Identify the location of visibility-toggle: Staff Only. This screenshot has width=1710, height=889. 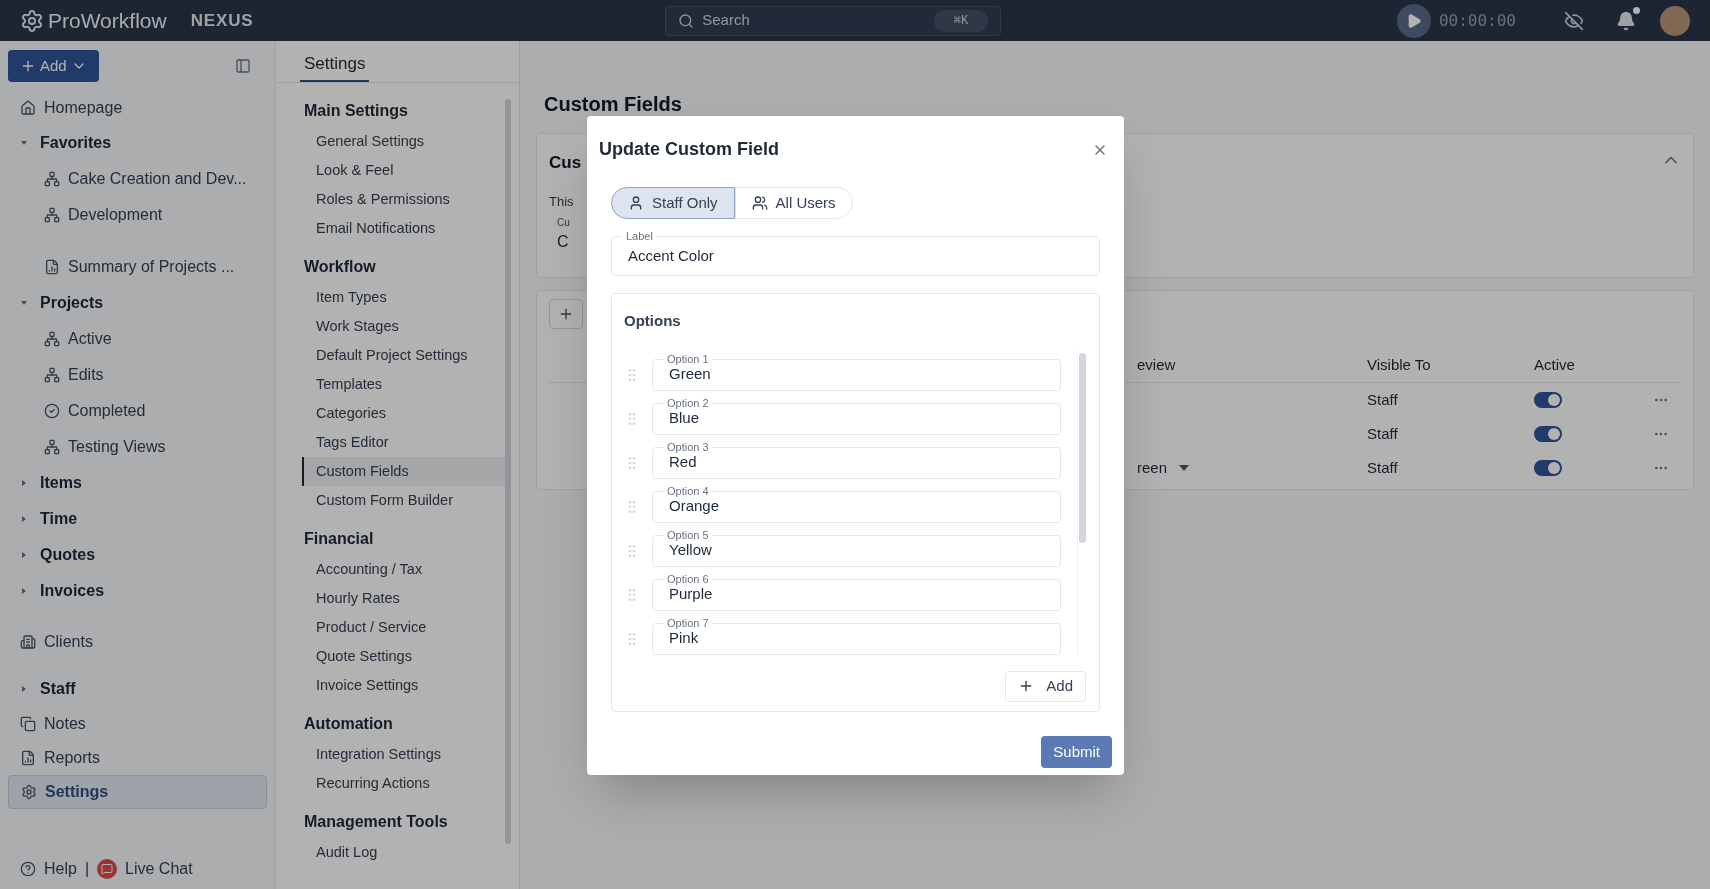
(673, 203).